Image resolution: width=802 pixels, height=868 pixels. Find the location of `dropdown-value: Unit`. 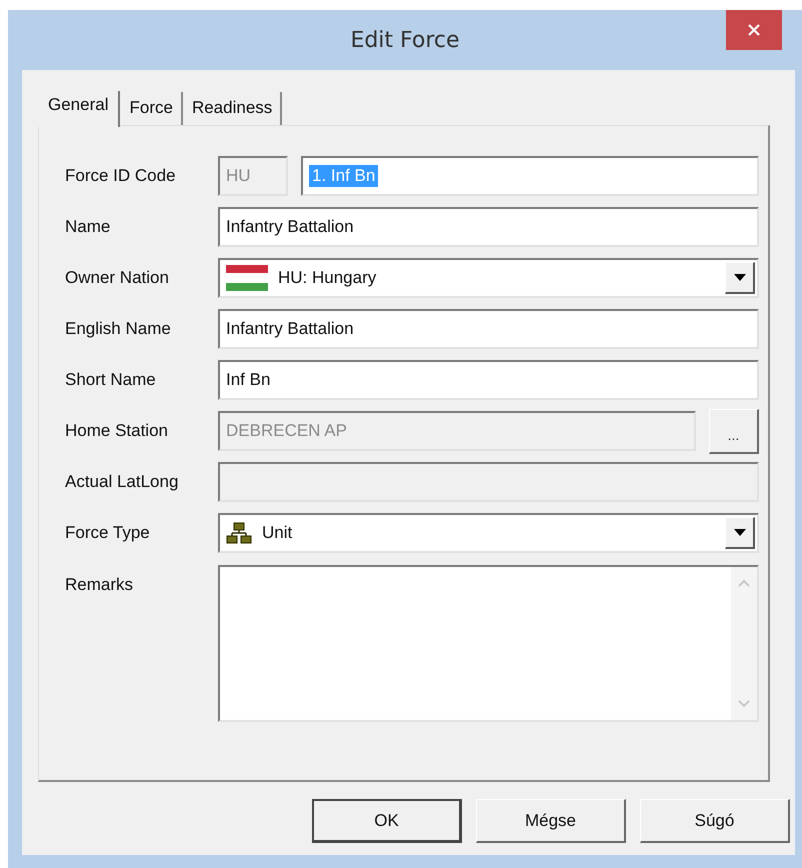

dropdown-value: Unit is located at coordinates (278, 533).